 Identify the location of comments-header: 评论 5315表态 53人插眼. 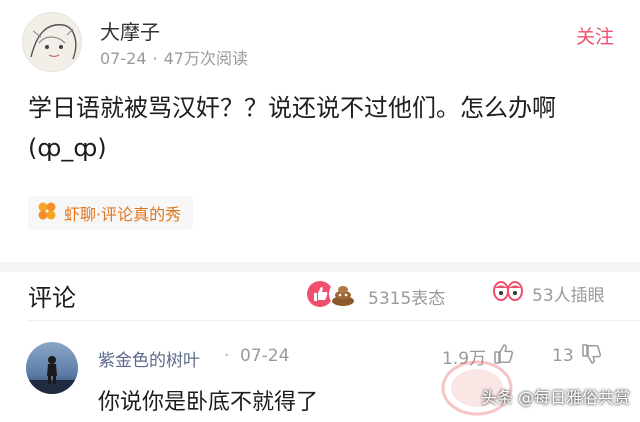
(320, 295).